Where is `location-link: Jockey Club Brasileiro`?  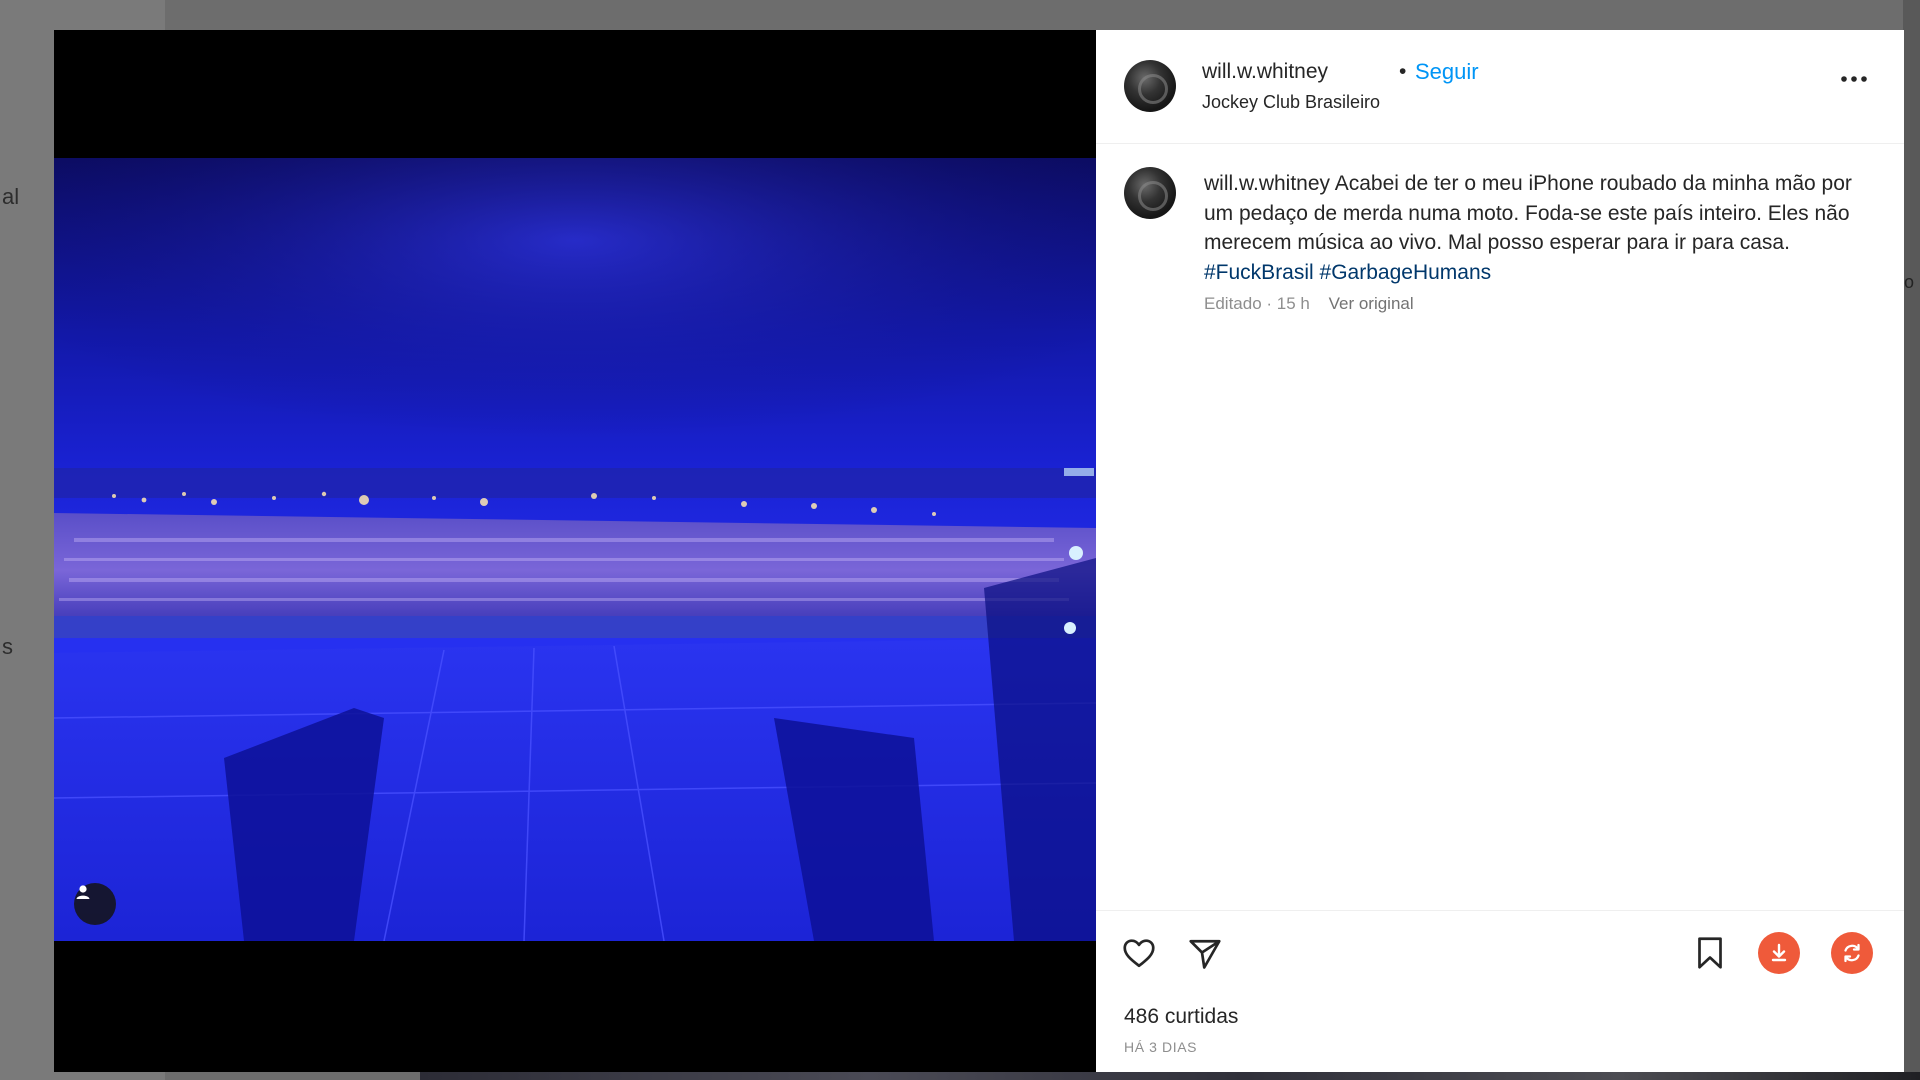 location-link: Jockey Club Brasileiro is located at coordinates (1291, 102).